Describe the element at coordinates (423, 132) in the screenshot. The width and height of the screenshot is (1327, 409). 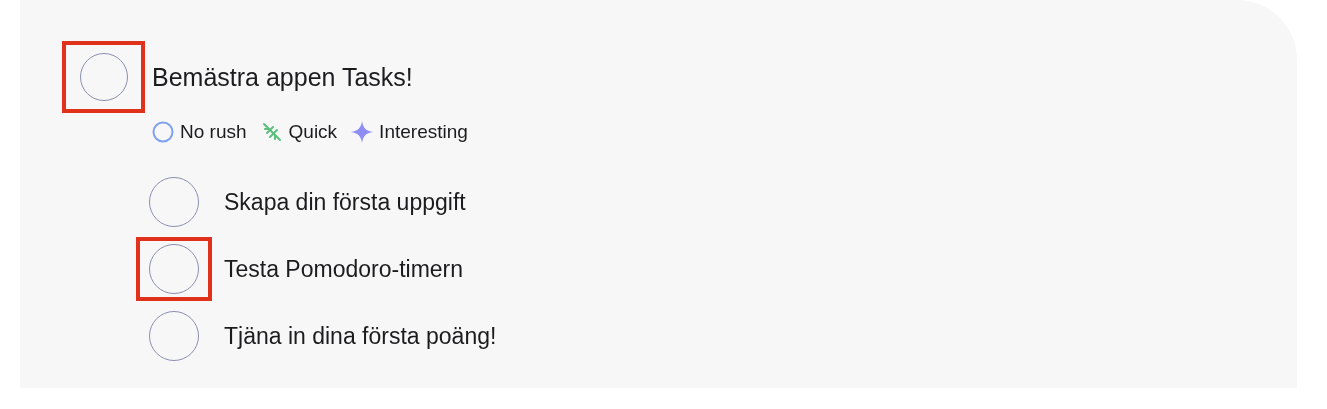
I see `tag-label: Interesting` at that location.